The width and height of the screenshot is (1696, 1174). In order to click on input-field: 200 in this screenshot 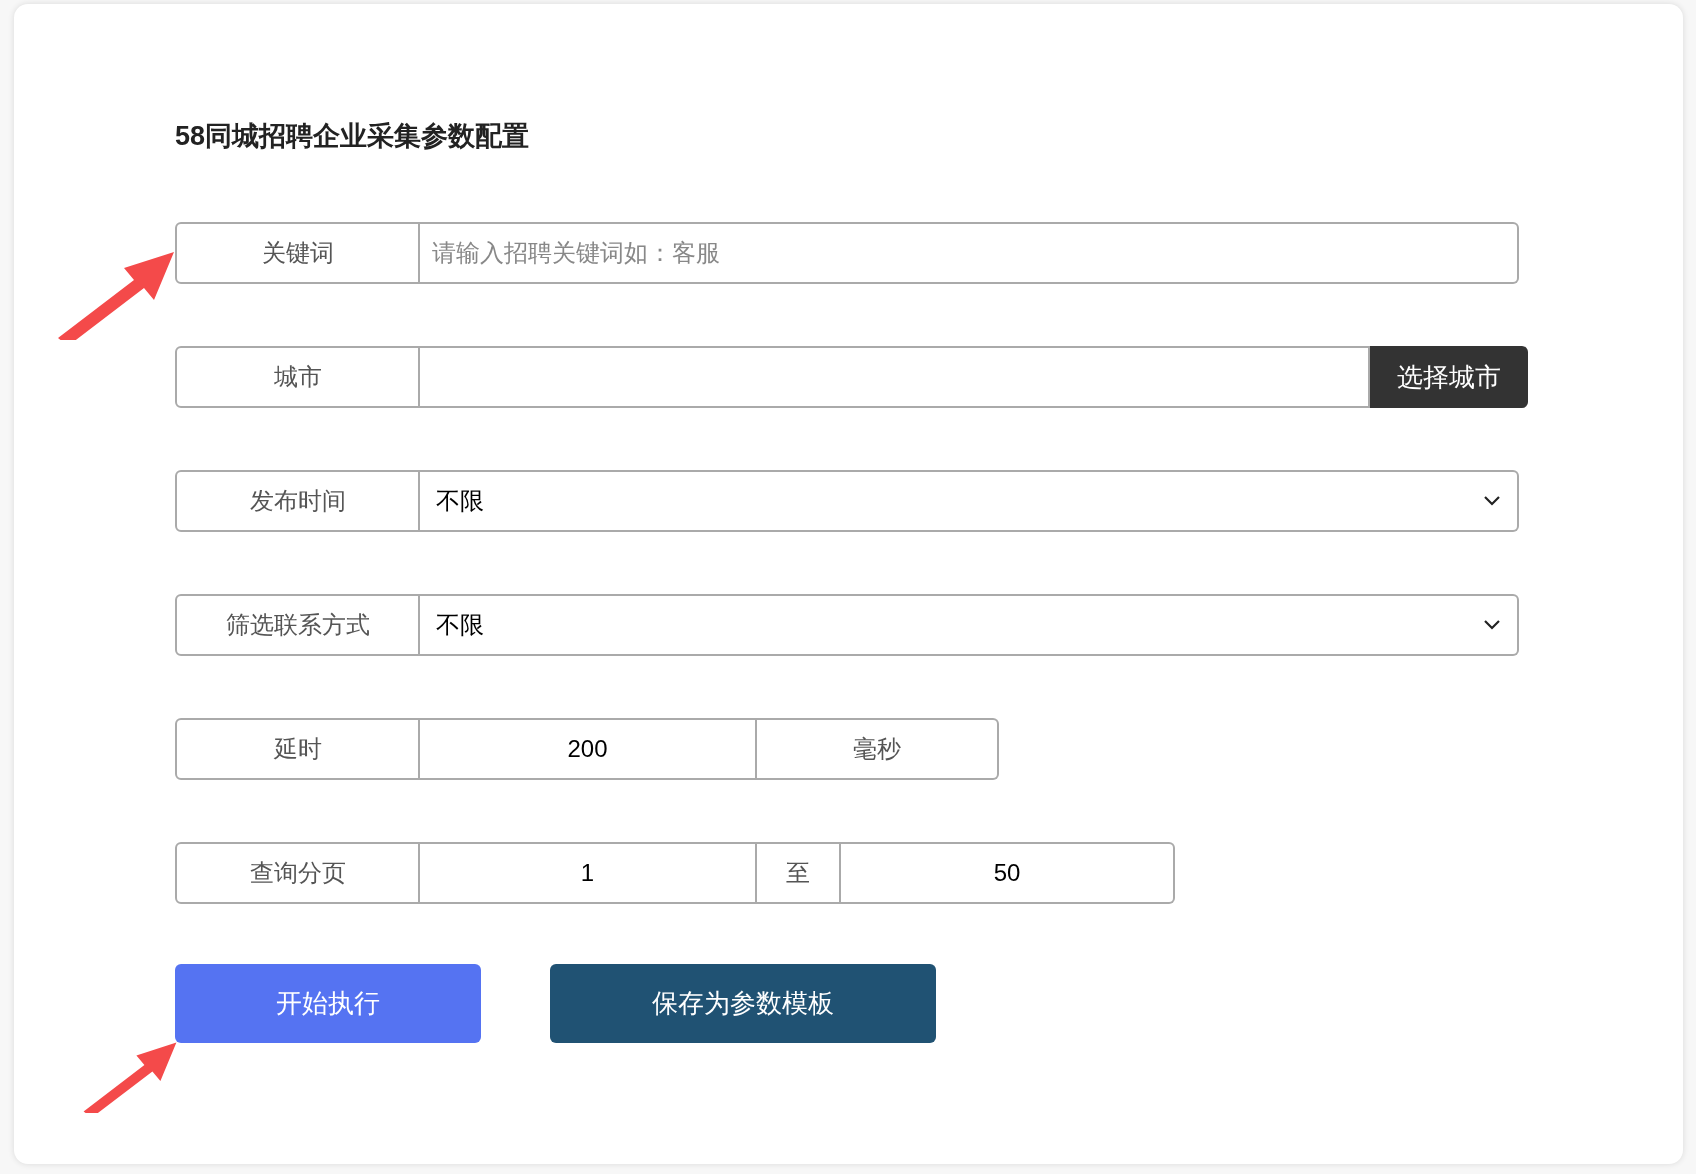, I will do `click(588, 749)`.